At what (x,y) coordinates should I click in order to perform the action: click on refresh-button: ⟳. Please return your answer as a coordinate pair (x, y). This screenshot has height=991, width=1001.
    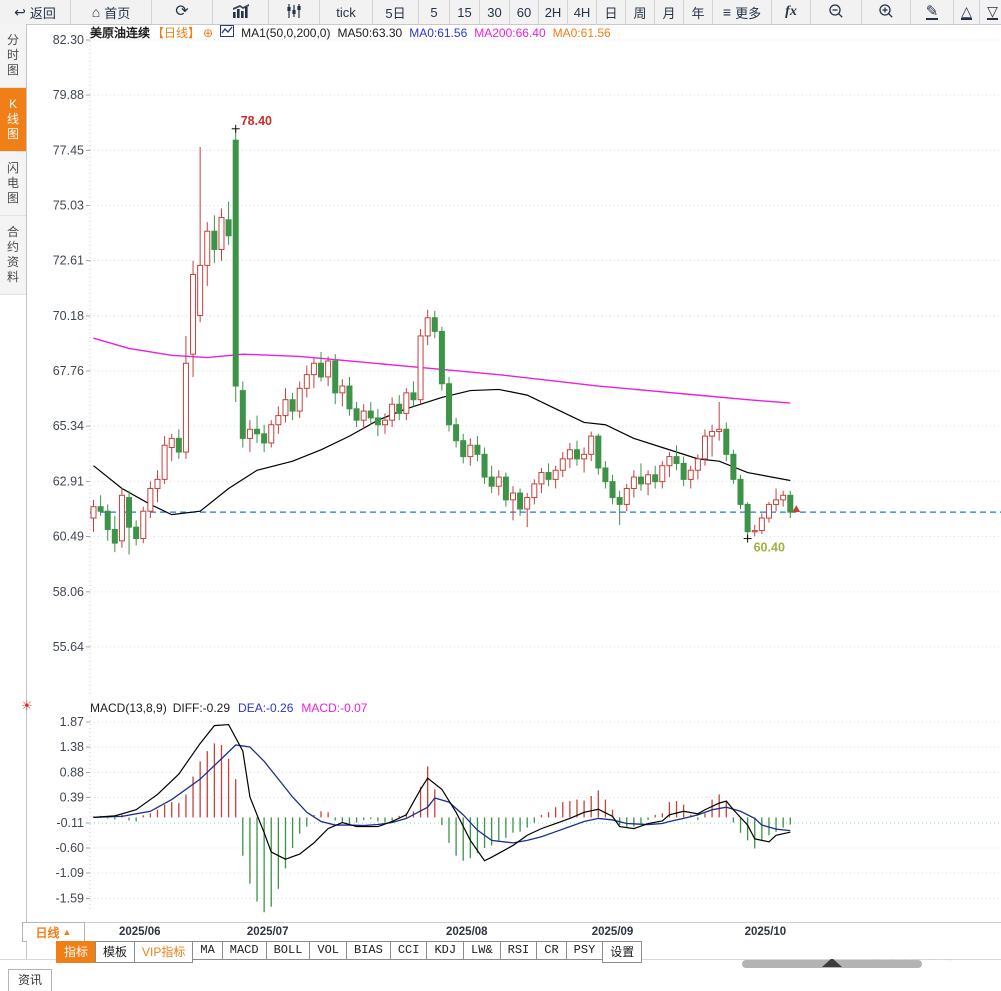
    Looking at the image, I should click on (182, 12).